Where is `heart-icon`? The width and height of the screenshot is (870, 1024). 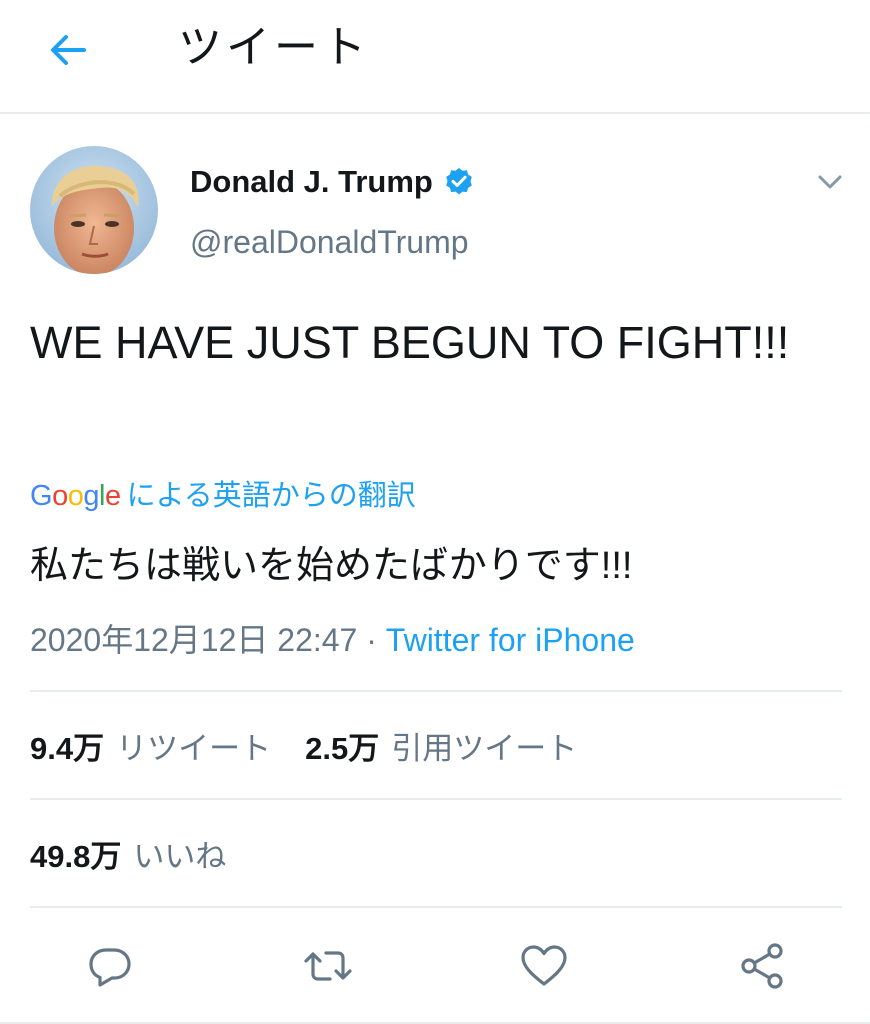
heart-icon is located at coordinates (544, 965).